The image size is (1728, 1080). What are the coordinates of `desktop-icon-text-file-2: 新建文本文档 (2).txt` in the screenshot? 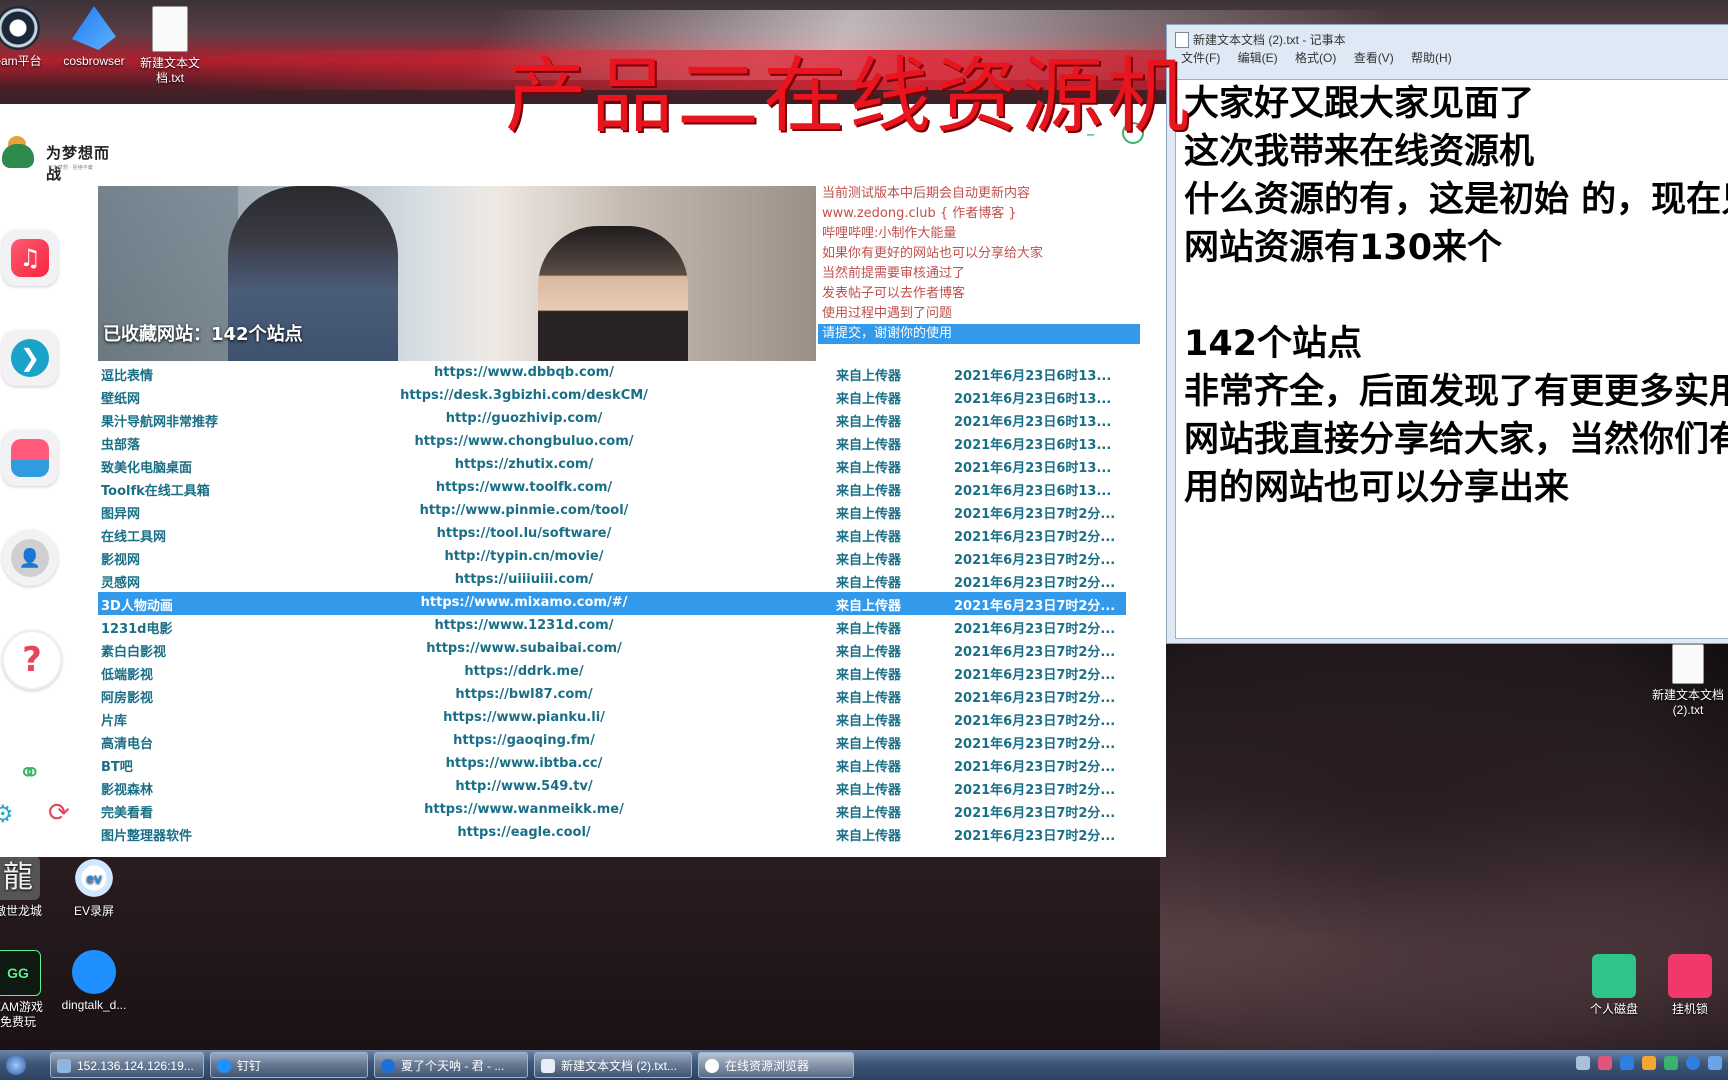 It's located at (1688, 681).